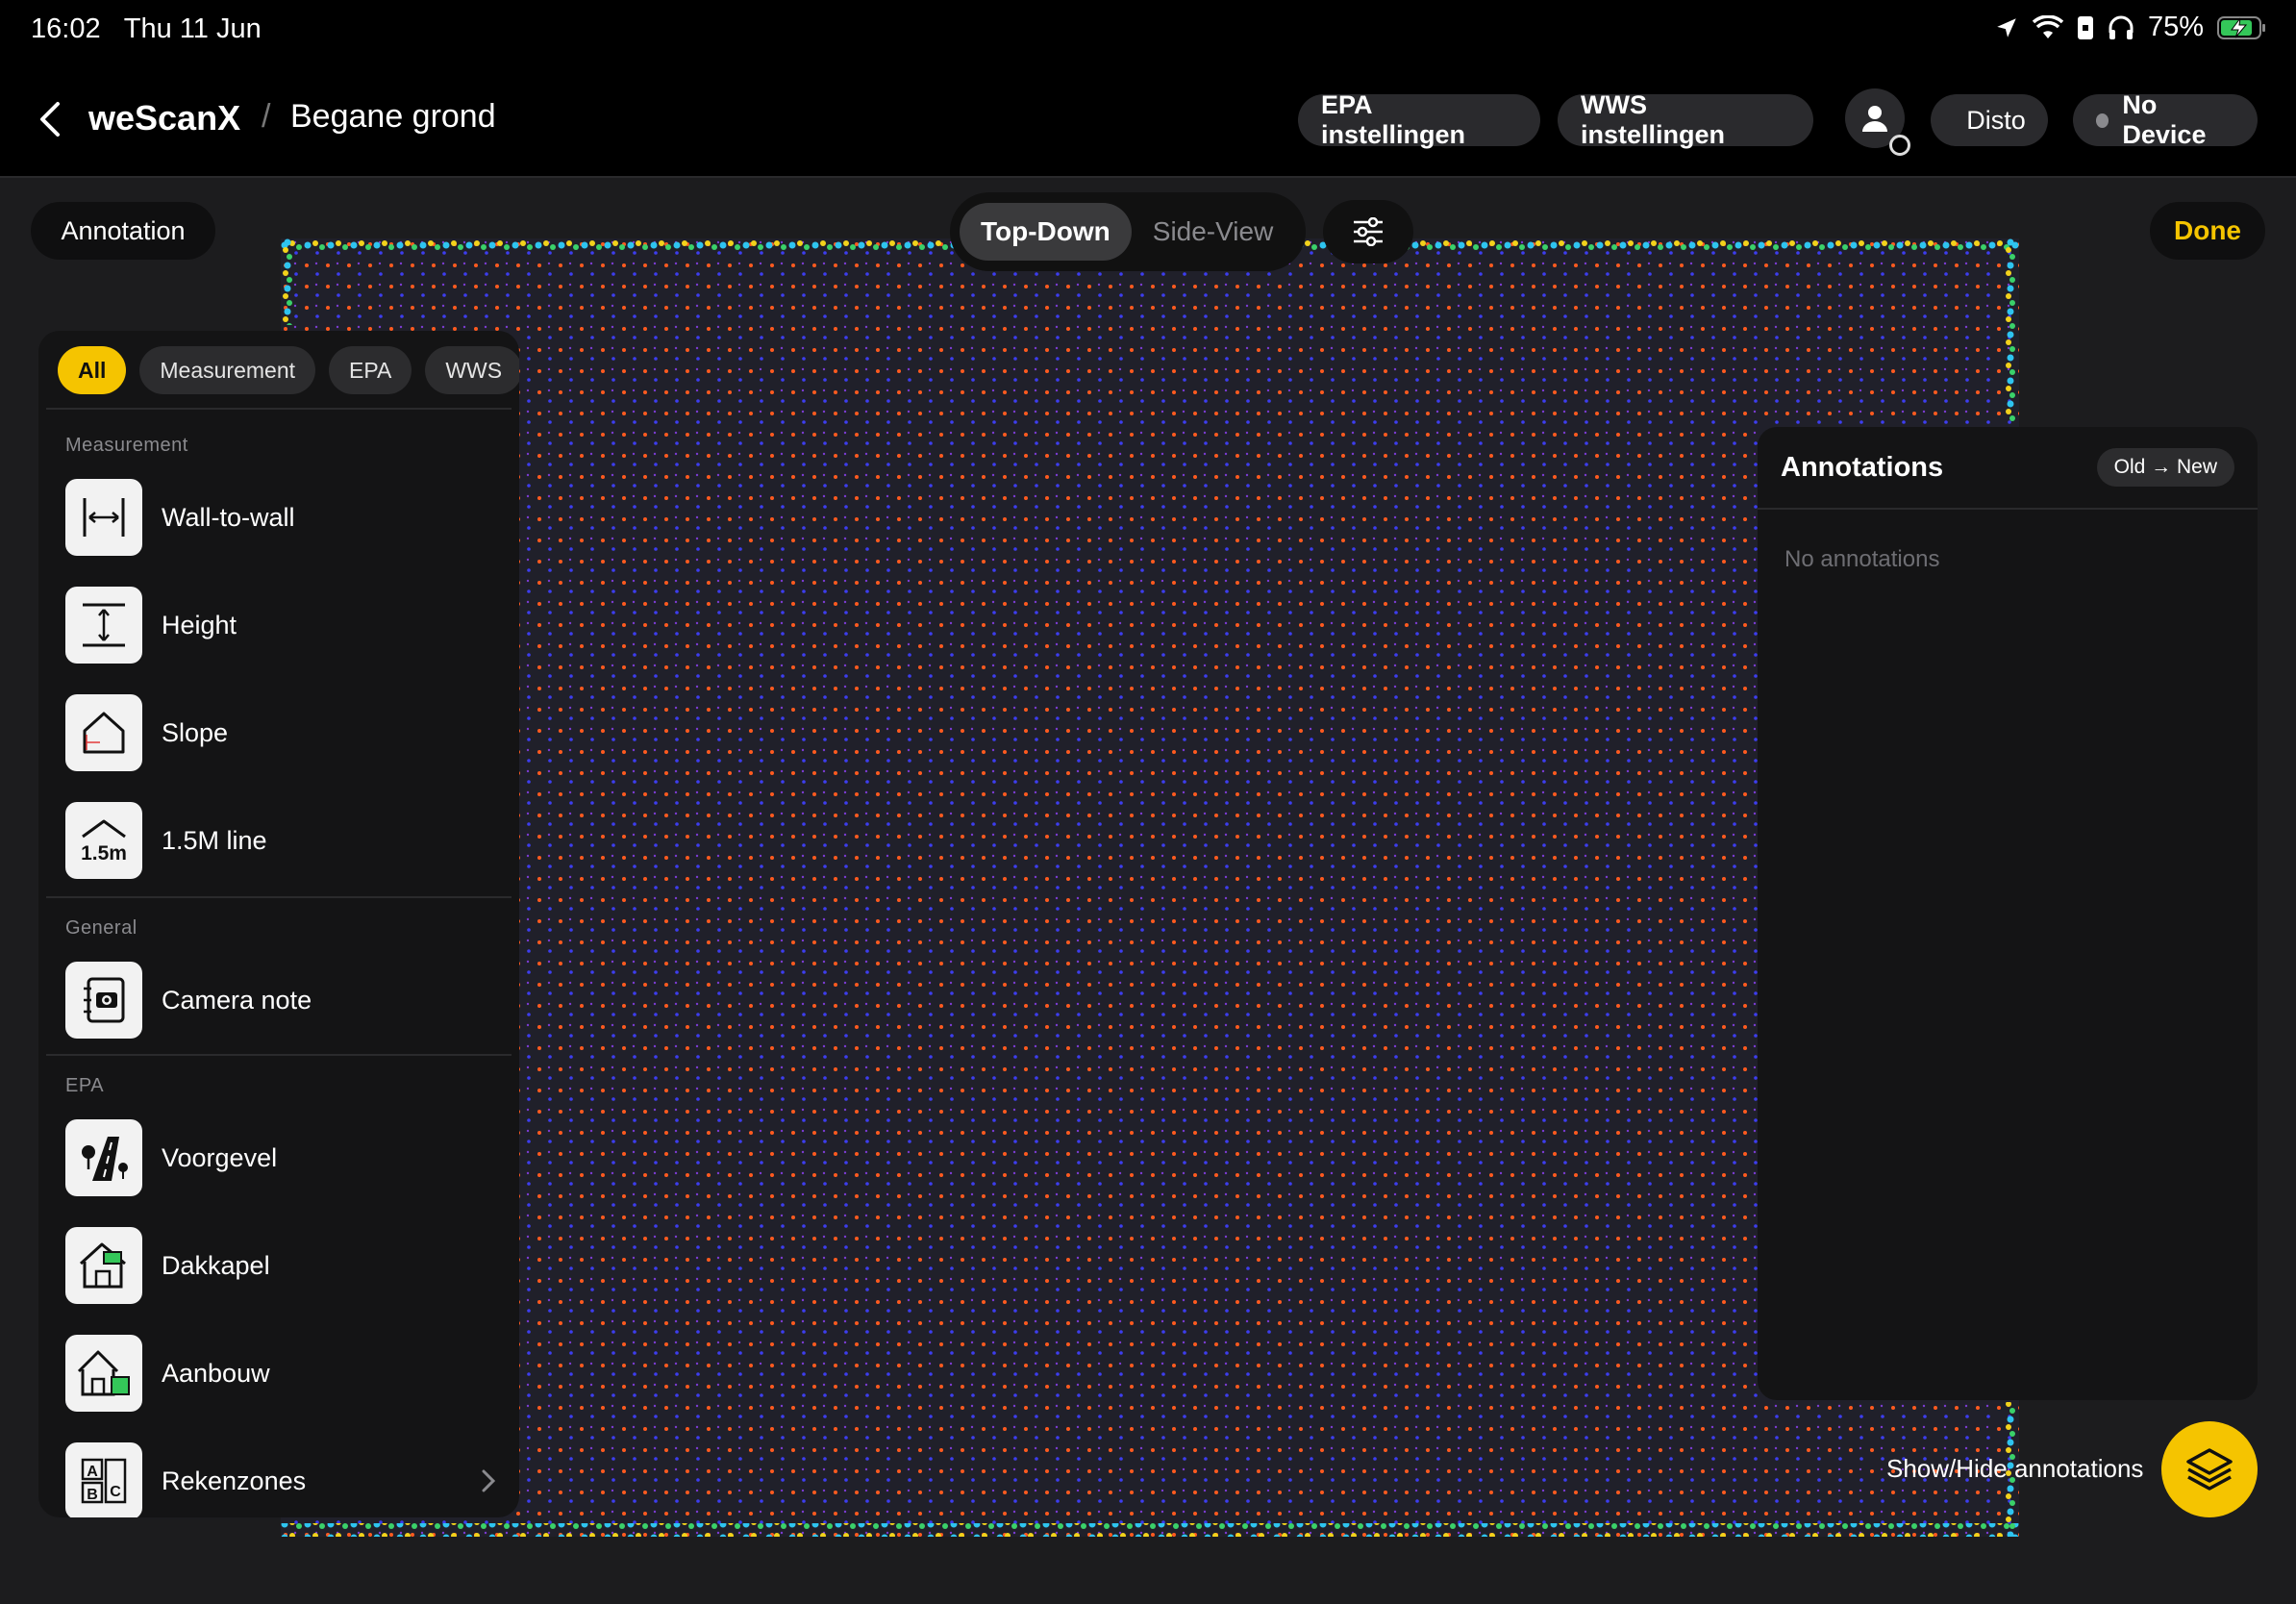 Image resolution: width=2296 pixels, height=1604 pixels. What do you see at coordinates (1685, 119) in the screenshot?
I see `wws-settings-button: WWS instellingen` at bounding box center [1685, 119].